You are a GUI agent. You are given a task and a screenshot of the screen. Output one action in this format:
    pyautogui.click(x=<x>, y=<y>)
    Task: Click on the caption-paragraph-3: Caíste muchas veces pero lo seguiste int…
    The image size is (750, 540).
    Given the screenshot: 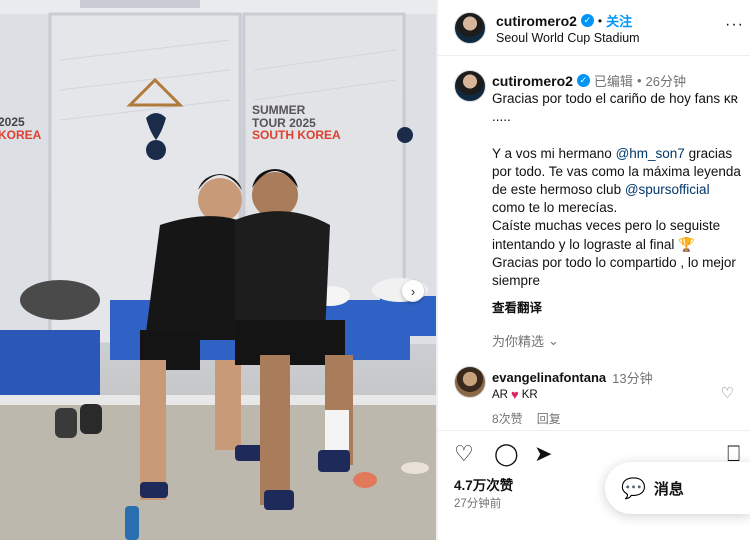 What is the action you would take?
    pyautogui.click(x=608, y=235)
    